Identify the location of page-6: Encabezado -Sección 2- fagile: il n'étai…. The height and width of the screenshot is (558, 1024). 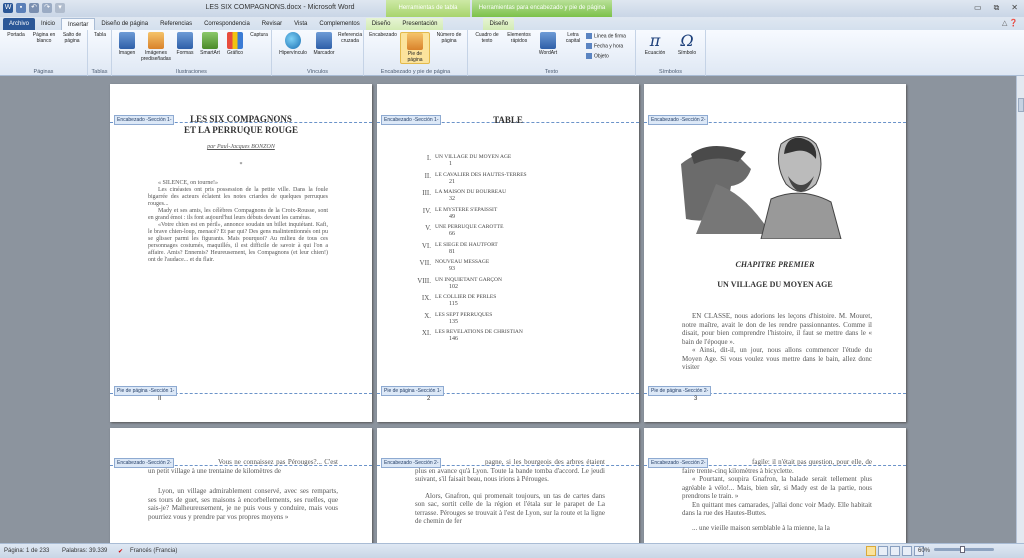
(775, 488).